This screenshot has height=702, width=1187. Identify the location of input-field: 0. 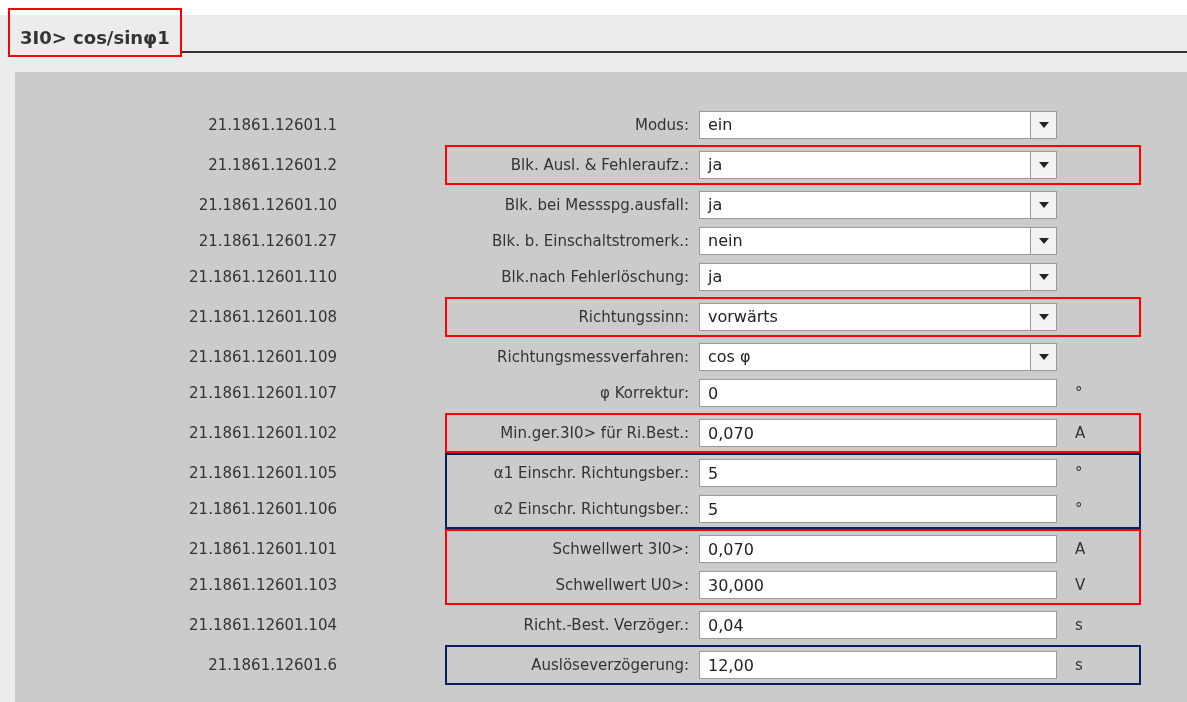
(878, 393).